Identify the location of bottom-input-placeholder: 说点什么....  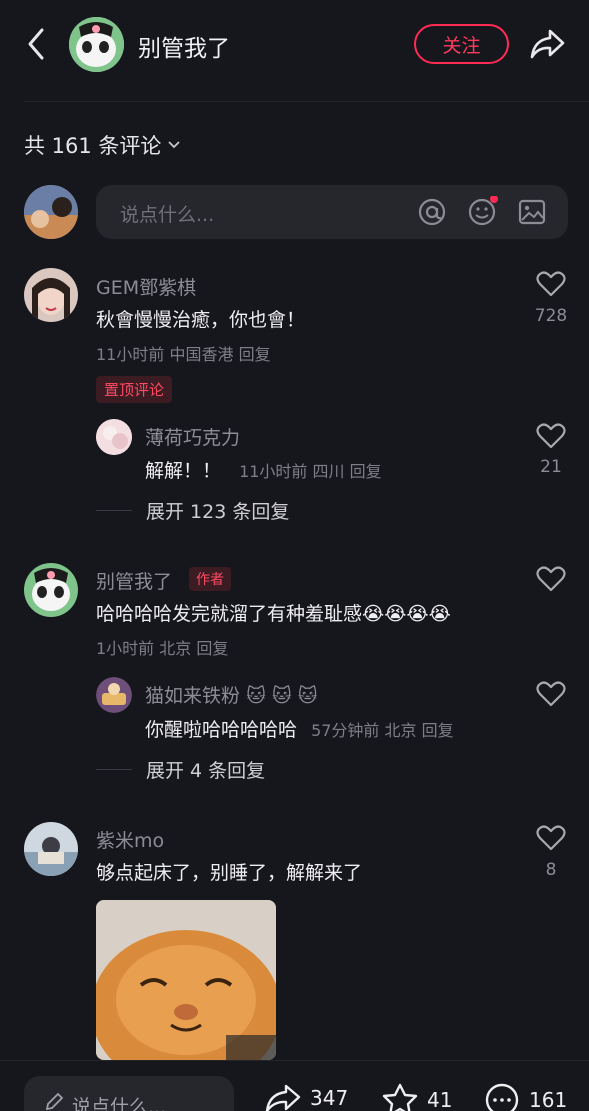
(119, 1103).